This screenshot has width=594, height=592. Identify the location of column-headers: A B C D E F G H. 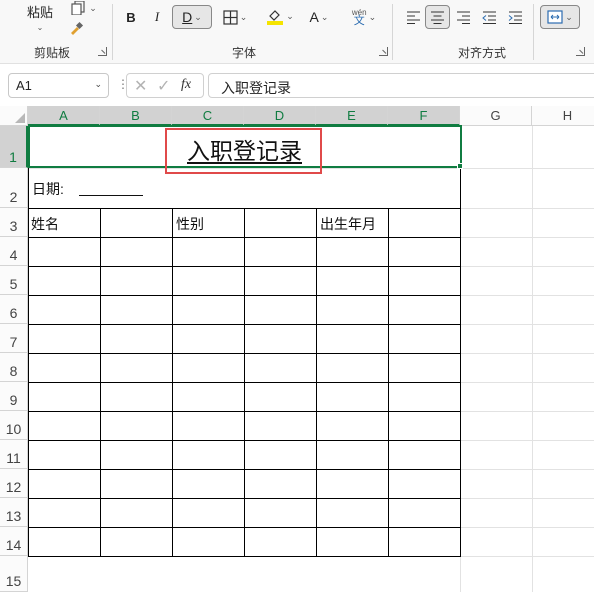
(297, 116).